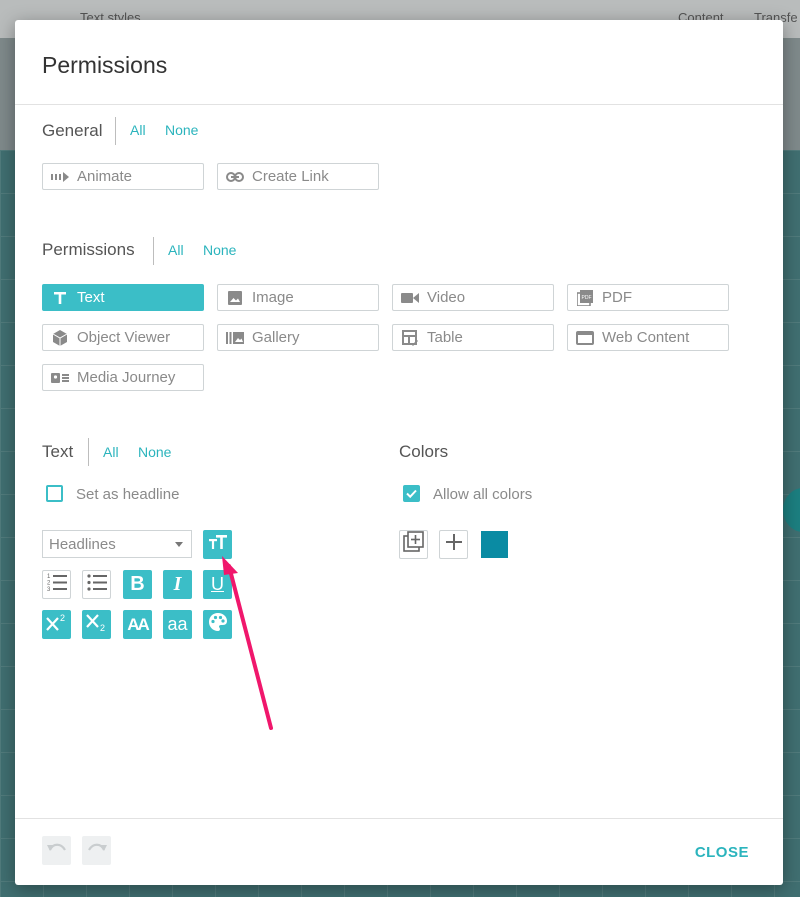 This screenshot has height=897, width=800. Describe the element at coordinates (235, 298) in the screenshot. I see `image-icon` at that location.